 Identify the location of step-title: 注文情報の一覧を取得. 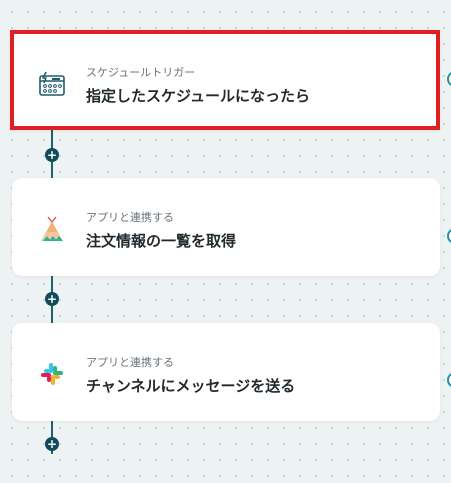
(161, 241).